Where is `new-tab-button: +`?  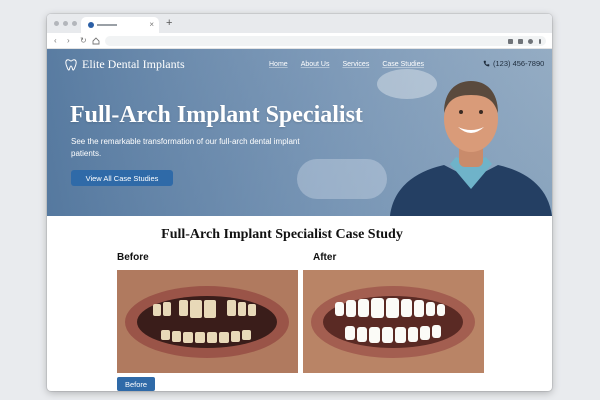 new-tab-button: + is located at coordinates (169, 23).